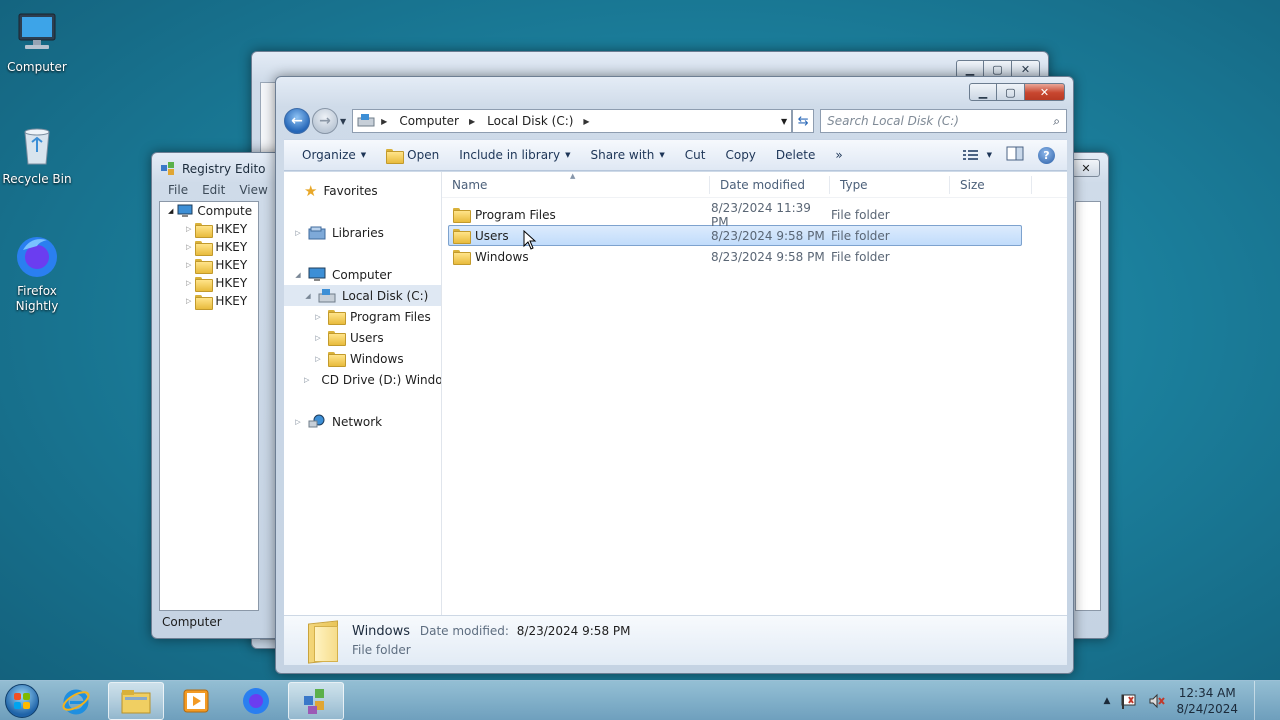 The image size is (1280, 720). I want to click on regedit-icon, so click(314, 701).